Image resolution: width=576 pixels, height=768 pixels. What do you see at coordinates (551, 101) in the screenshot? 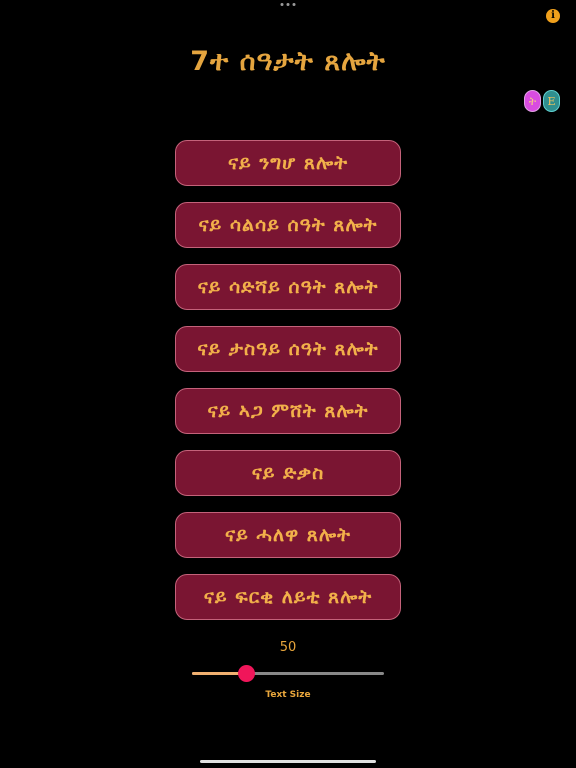
I see `english-language-button: E` at bounding box center [551, 101].